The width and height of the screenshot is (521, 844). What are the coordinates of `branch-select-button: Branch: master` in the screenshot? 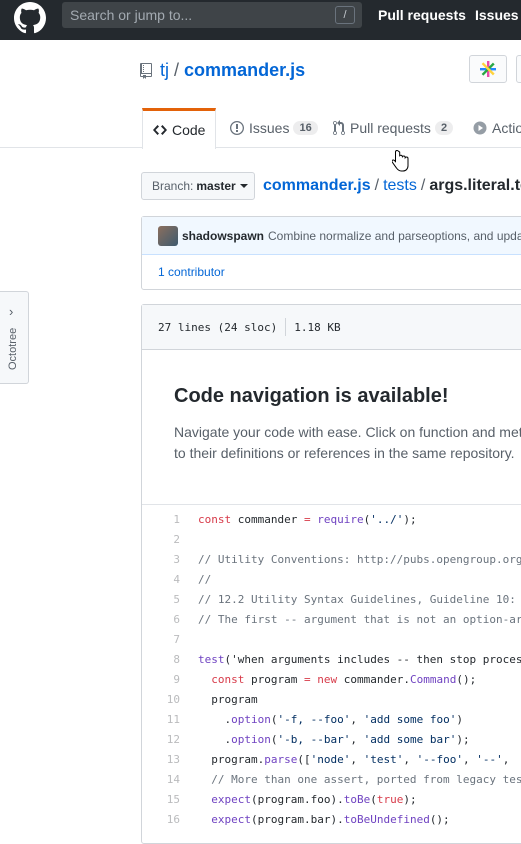 It's located at (198, 186).